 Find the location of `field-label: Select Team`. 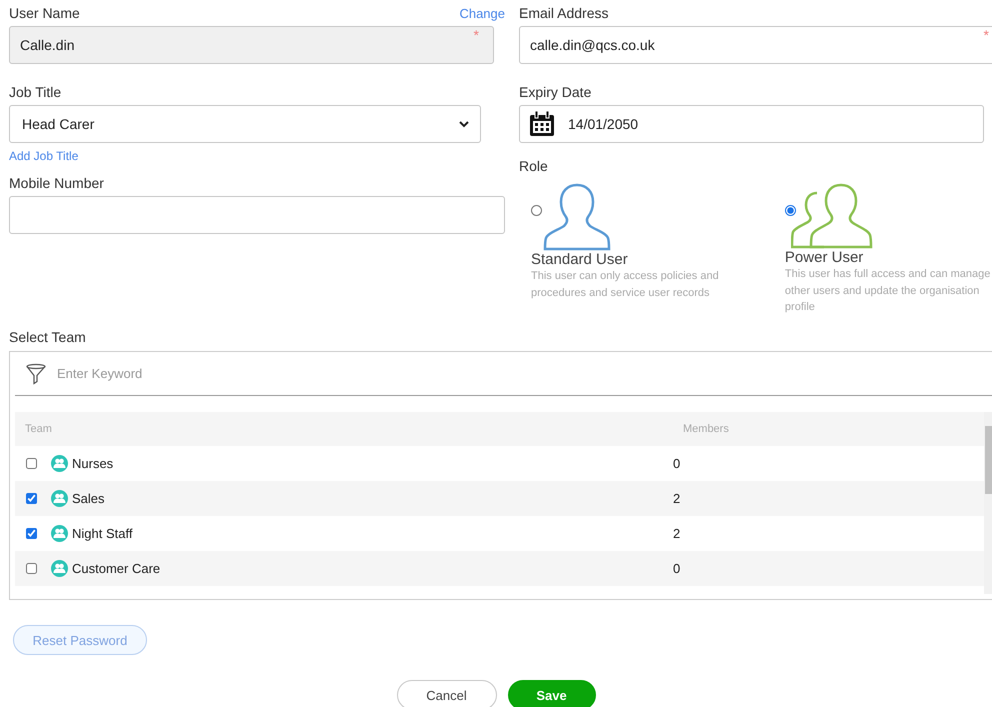

field-label: Select Team is located at coordinates (47, 337).